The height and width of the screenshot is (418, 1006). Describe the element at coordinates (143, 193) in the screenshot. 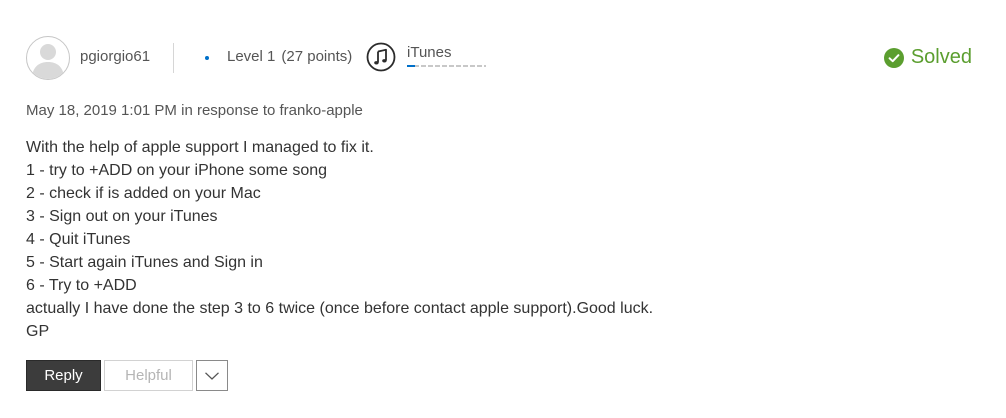

I see `post-line: 2 - check if is added on your Mac` at that location.